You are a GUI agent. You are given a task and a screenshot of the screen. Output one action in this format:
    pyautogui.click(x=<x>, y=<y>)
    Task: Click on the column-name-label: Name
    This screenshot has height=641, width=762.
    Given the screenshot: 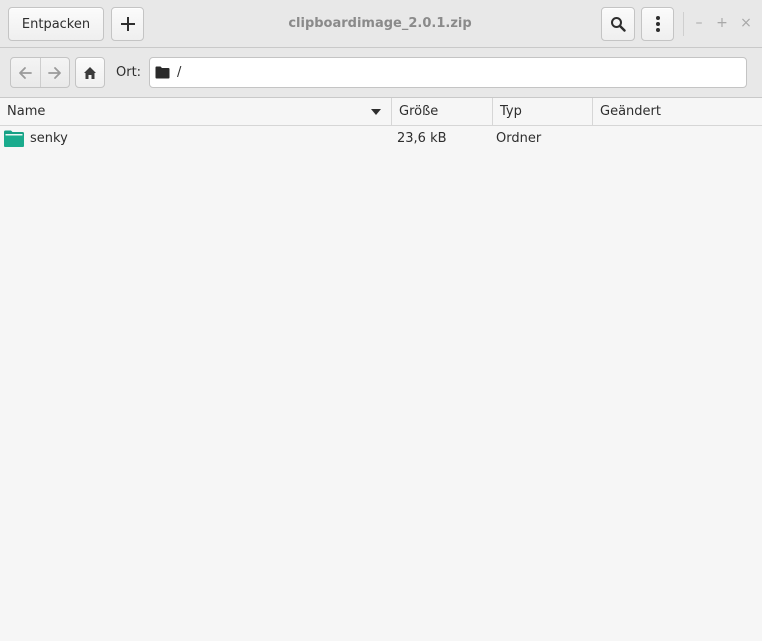 What is the action you would take?
    pyautogui.click(x=26, y=111)
    